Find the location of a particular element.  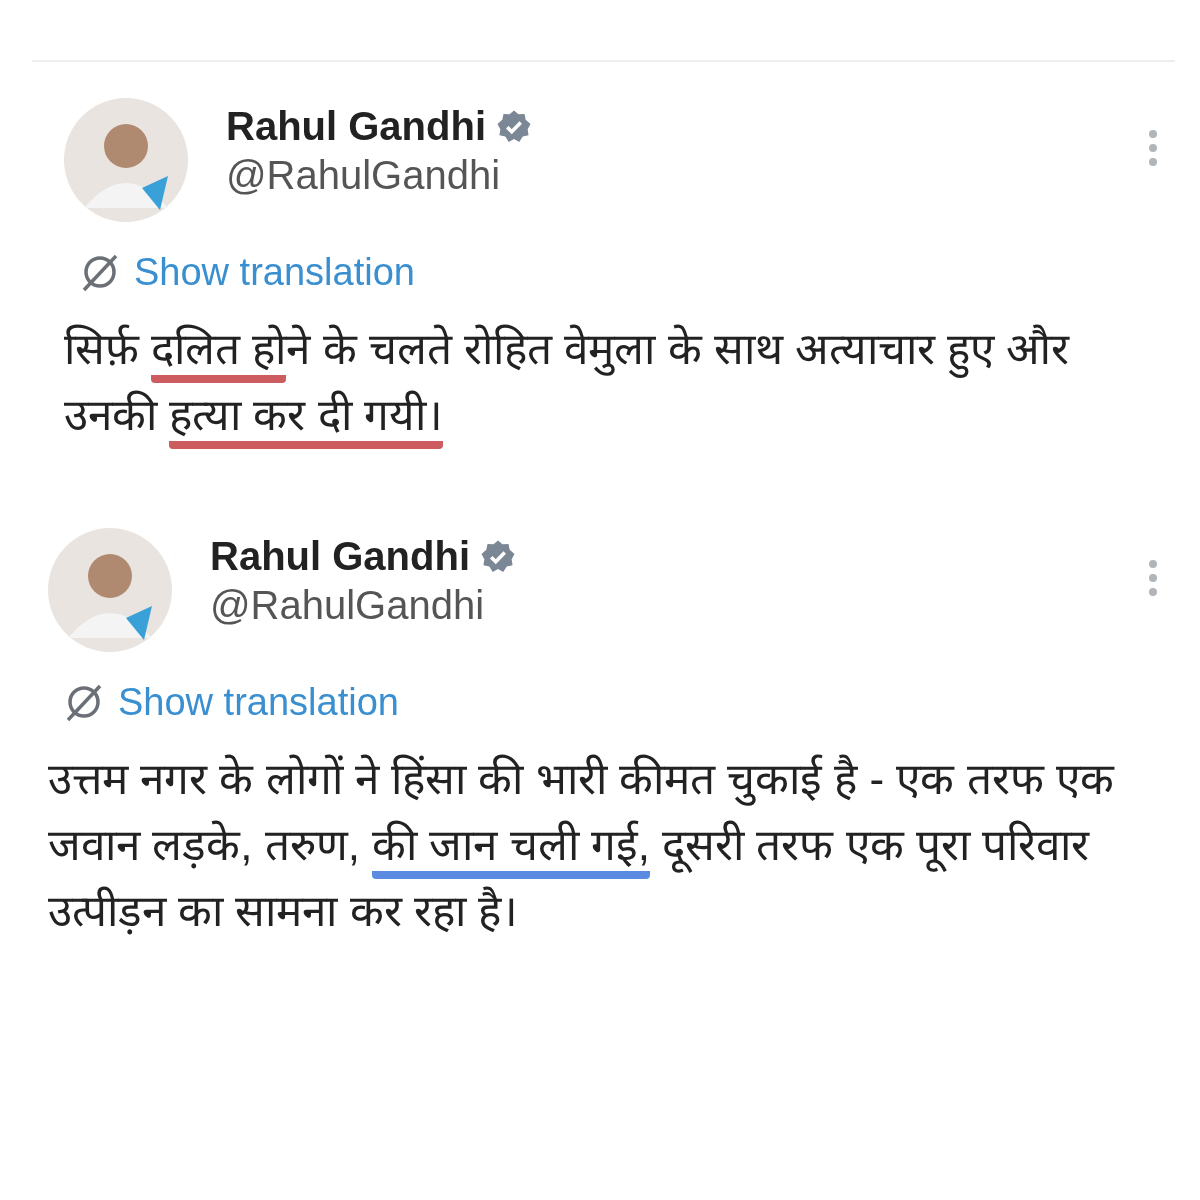

tweet-text: उत्तम नगर के लोगों ने हिंसा की भारी कीमत चुकाई है - एक तरफ एक जवान लड़के, तरुण, की जान चली गई, दूसरी तरफ एक पूरा परिवार उत्पीड़न का सामना कर रहा है। is located at coordinates (582, 845).